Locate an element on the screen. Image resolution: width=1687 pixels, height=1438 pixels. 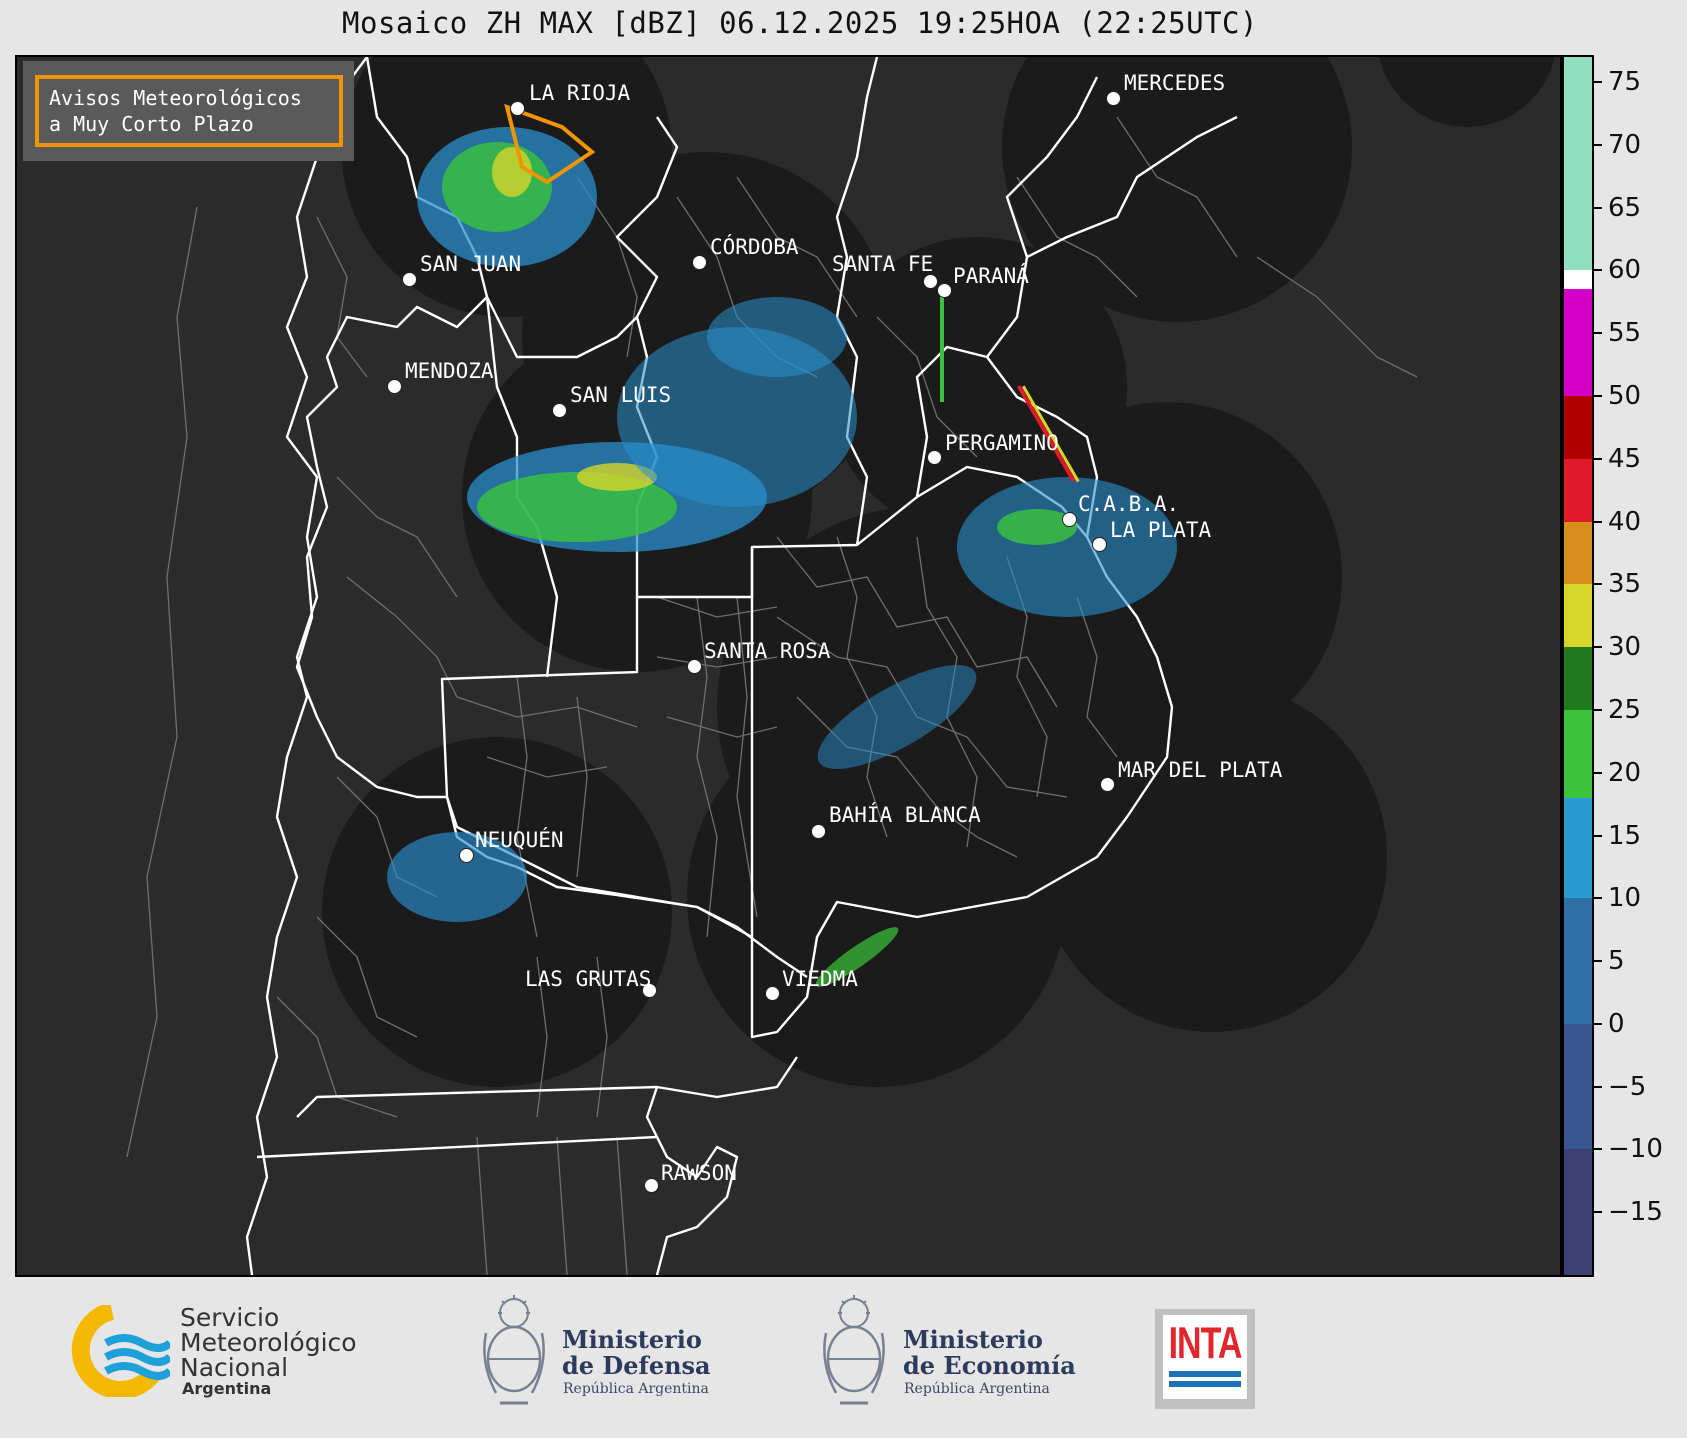
colorbar-tick-label: 30 is located at coordinates (1625, 647).